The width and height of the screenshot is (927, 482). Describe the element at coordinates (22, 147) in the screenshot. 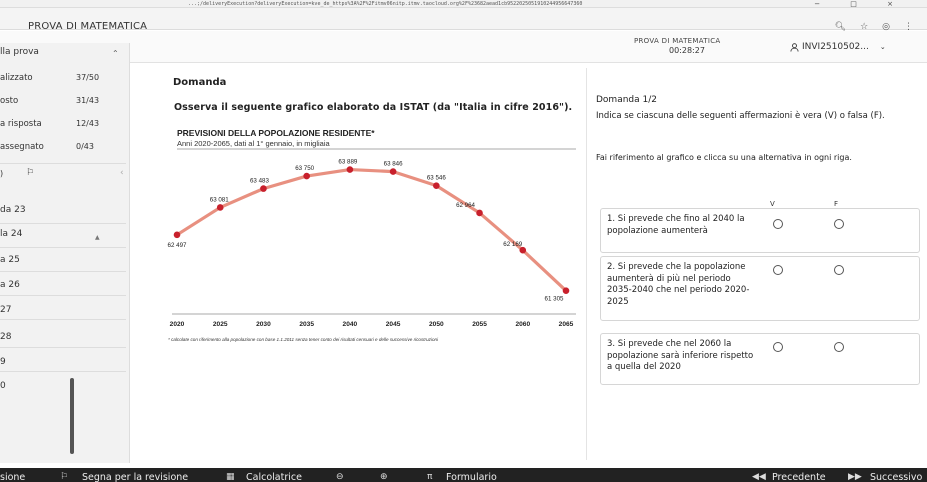

I see `stat-label: assegnato` at that location.